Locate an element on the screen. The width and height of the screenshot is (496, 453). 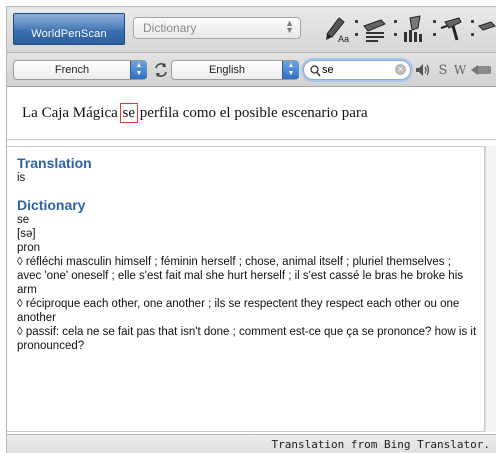
sentence-after: perfila como el posible escenario para is located at coordinates (252, 113).